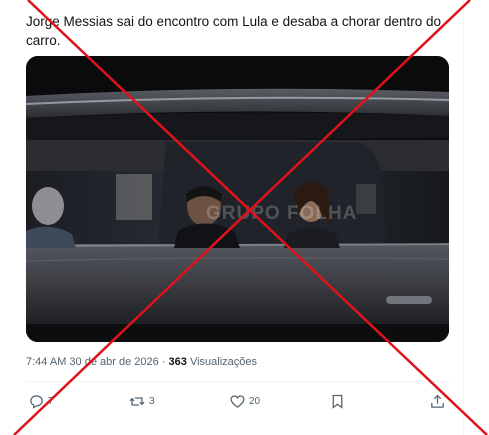  What do you see at coordinates (282, 213) in the screenshot?
I see `media-watermark: GRUPO FOLHA` at bounding box center [282, 213].